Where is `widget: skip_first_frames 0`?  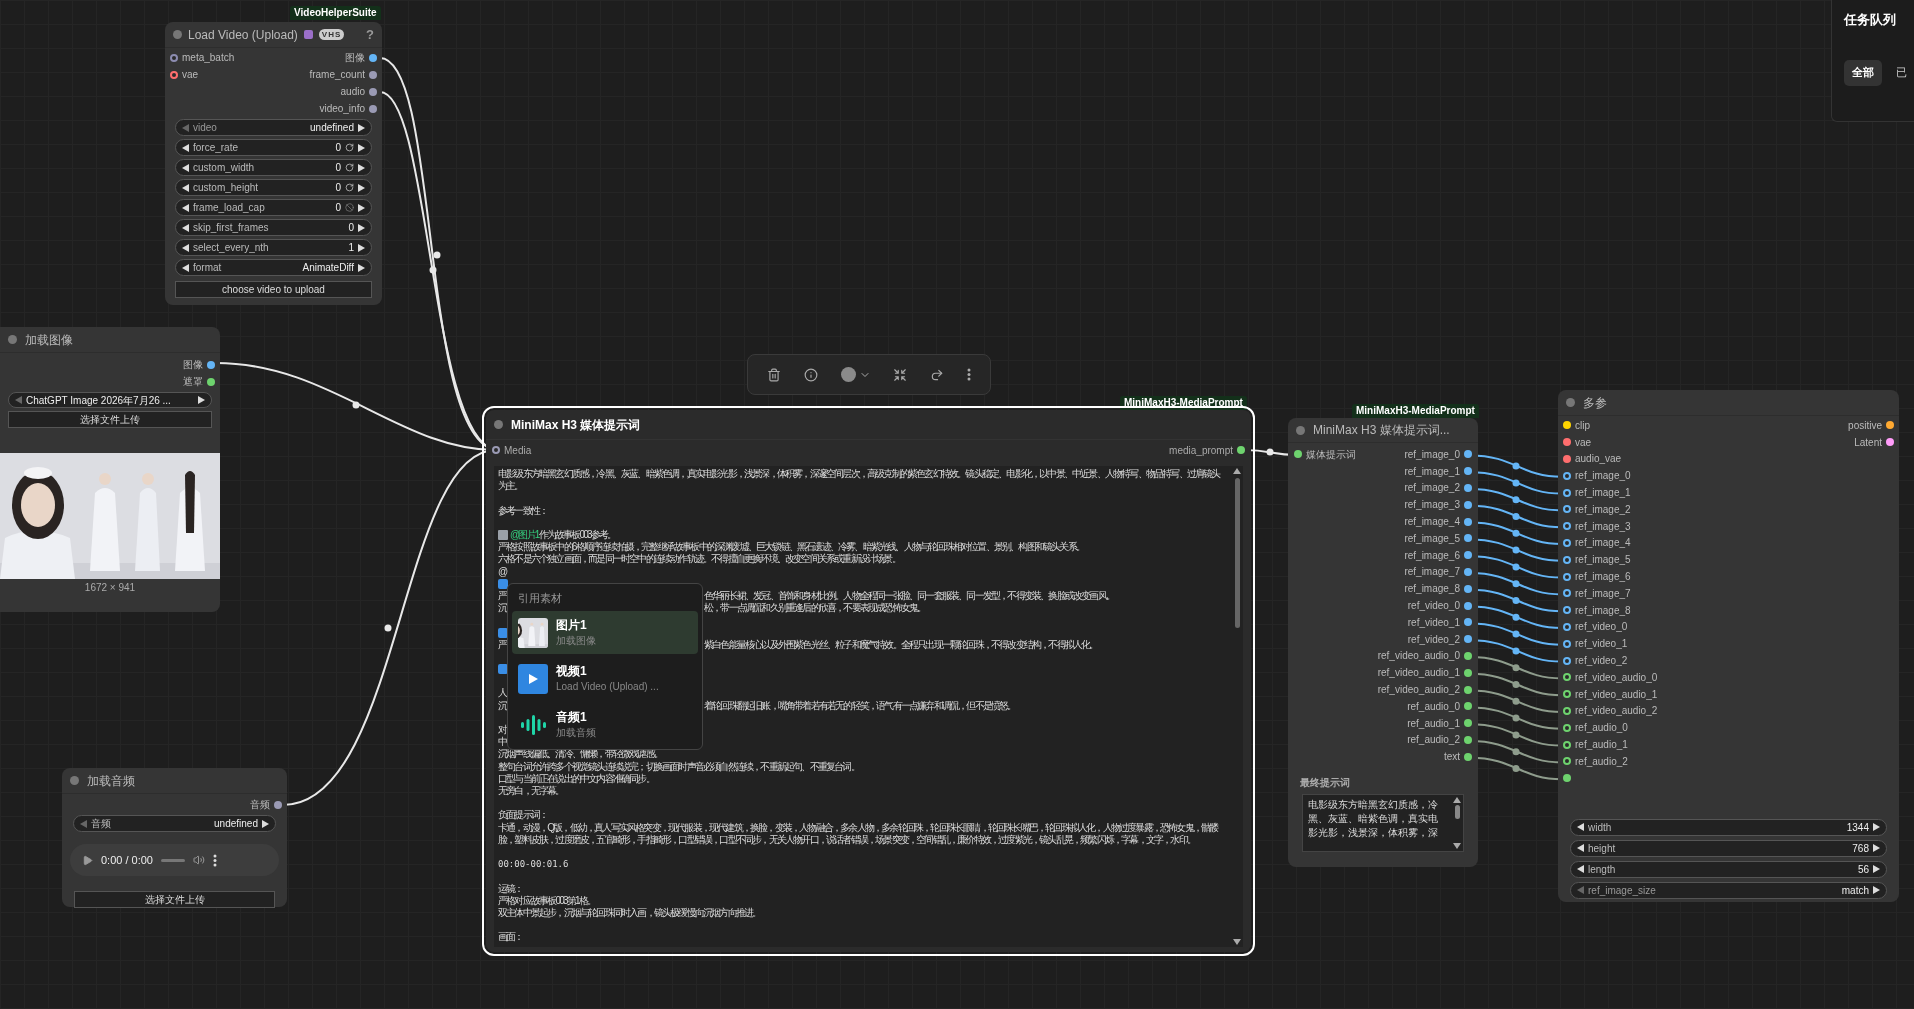
widget: skip_first_frames 0 is located at coordinates (273, 227).